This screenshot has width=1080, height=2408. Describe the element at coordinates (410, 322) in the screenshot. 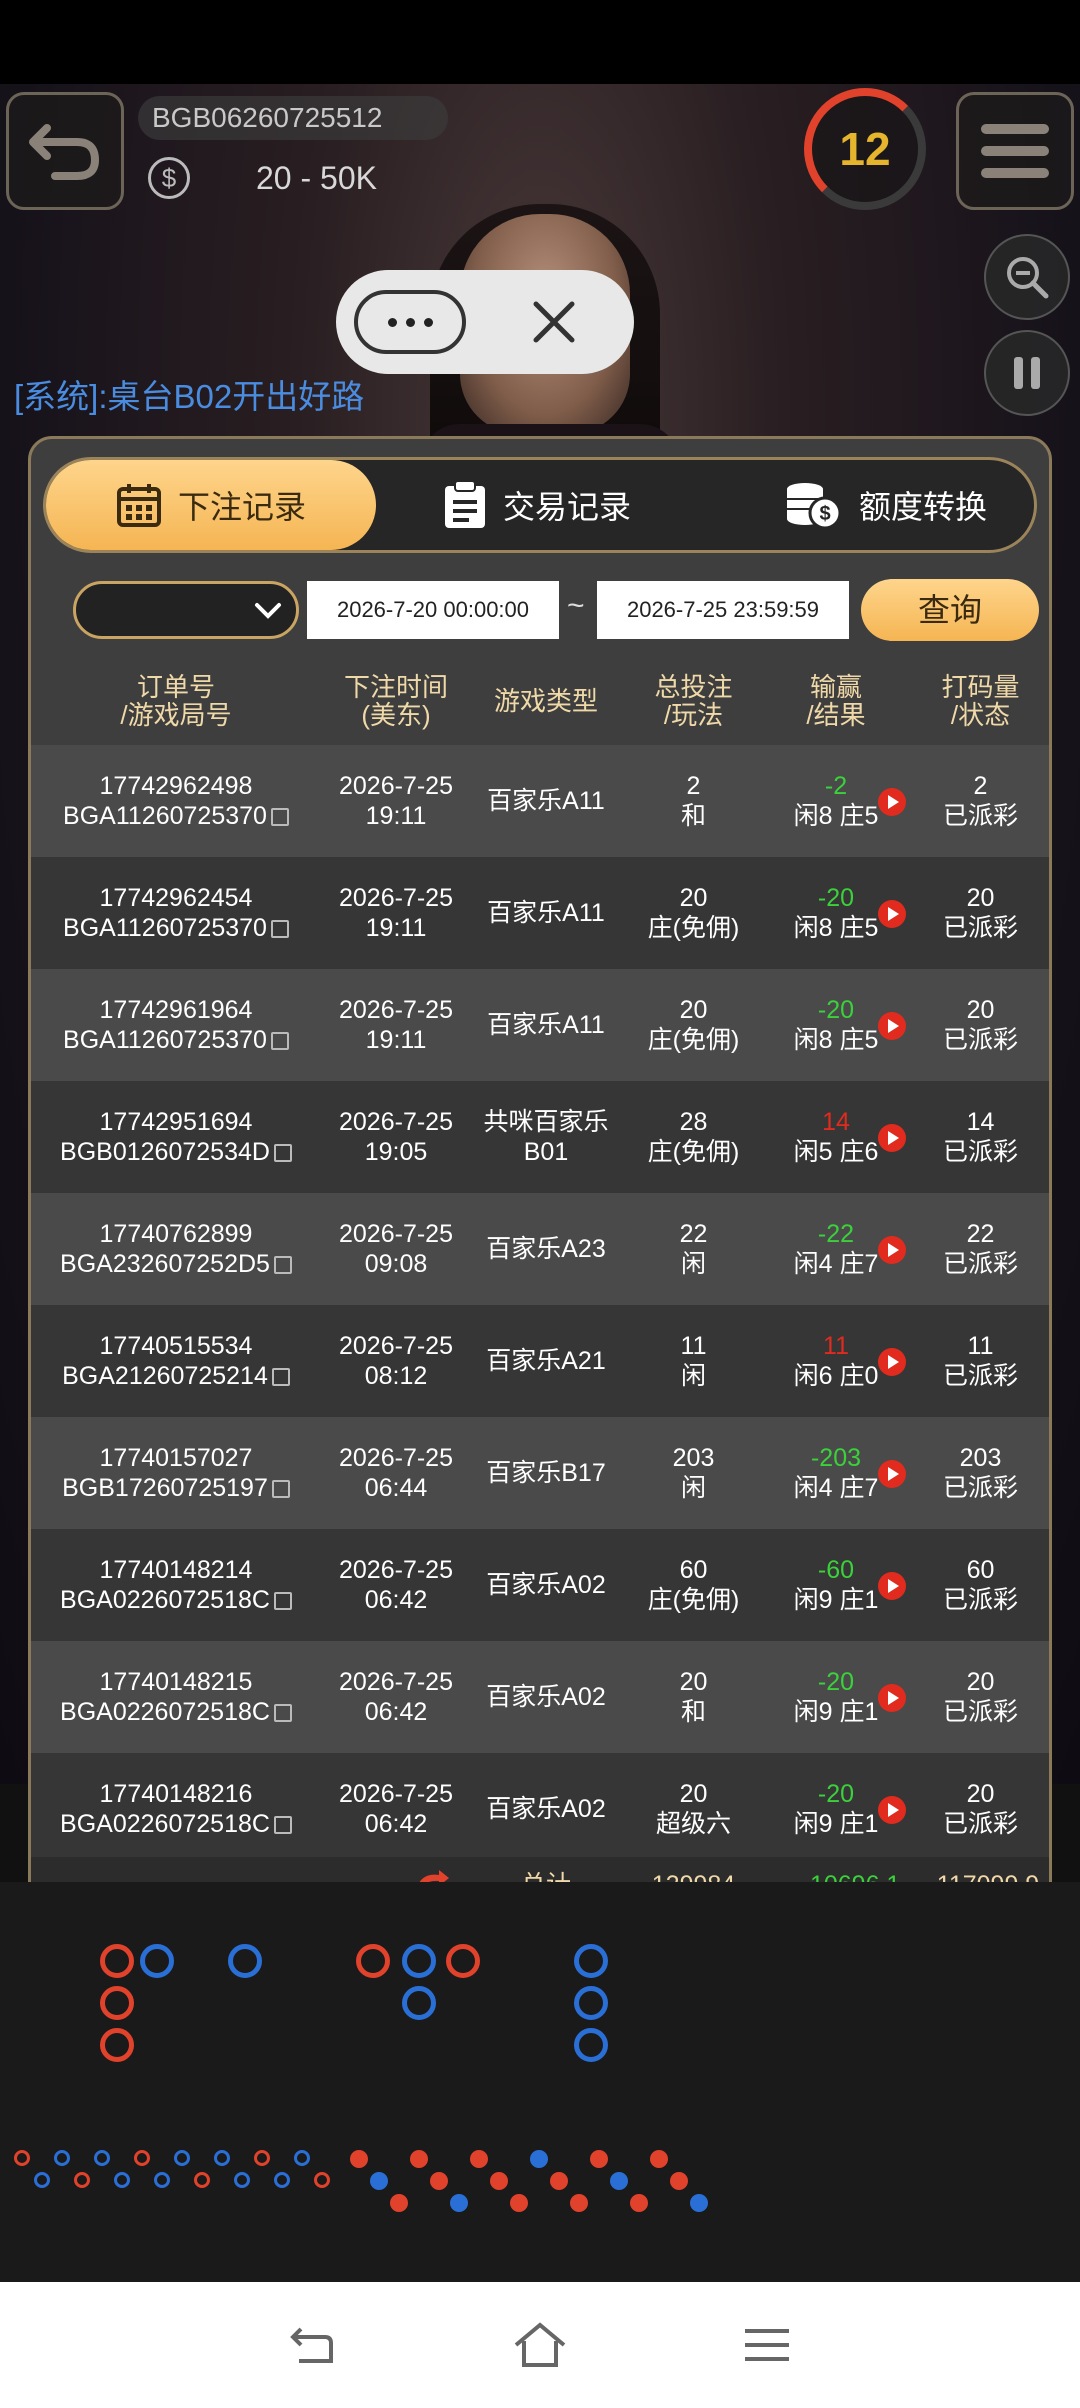

I see `more-button` at that location.